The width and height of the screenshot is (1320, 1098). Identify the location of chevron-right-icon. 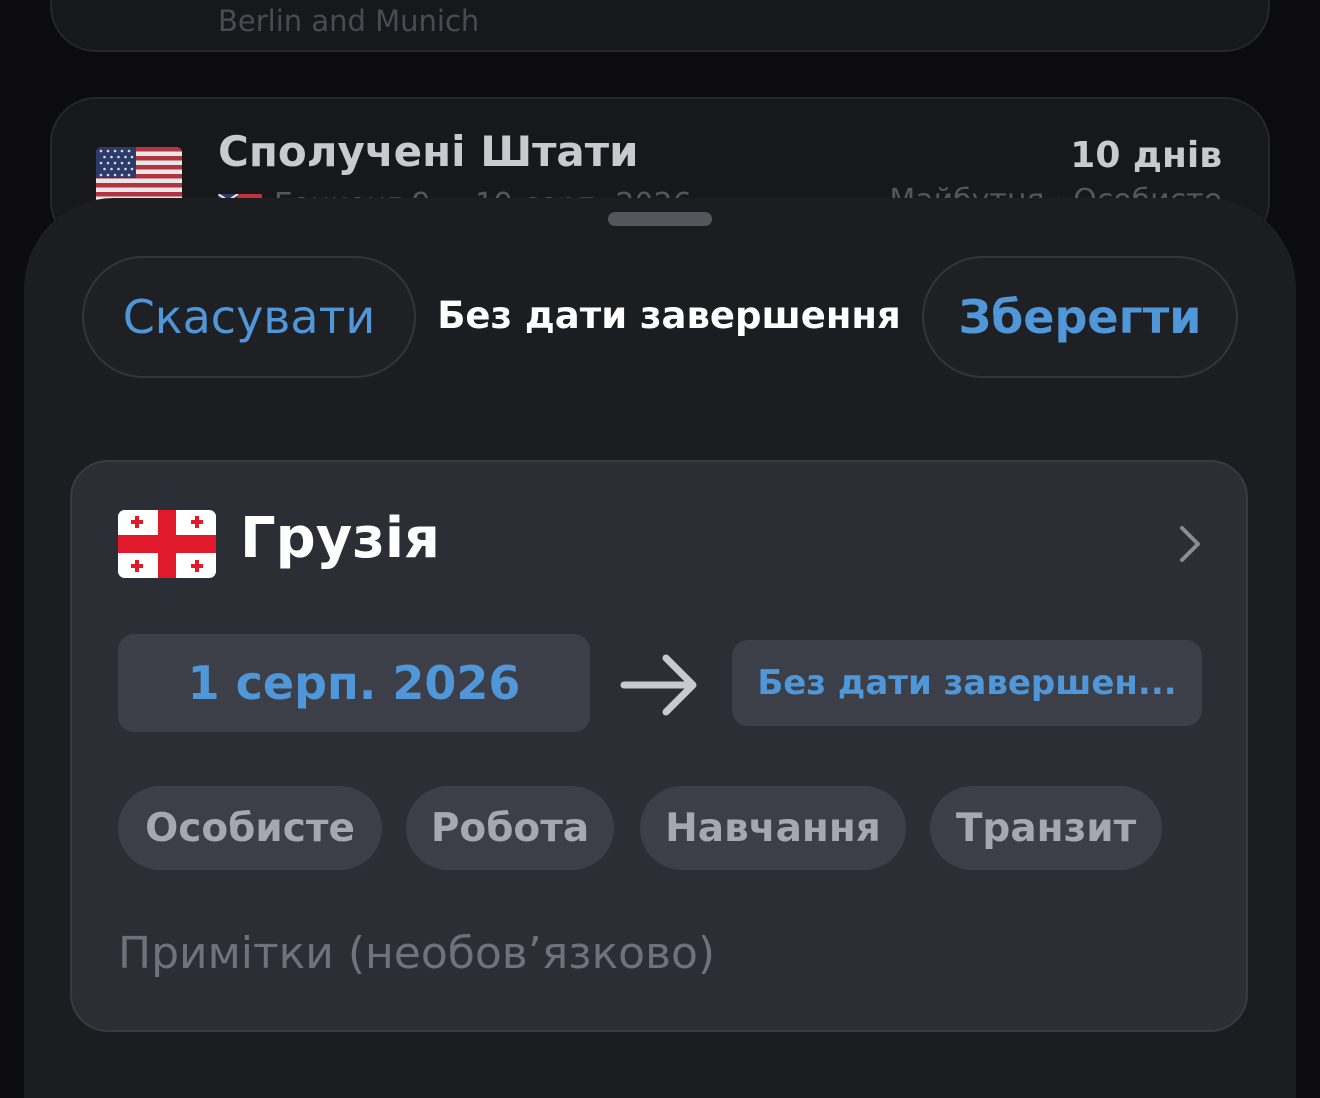
(1190, 544).